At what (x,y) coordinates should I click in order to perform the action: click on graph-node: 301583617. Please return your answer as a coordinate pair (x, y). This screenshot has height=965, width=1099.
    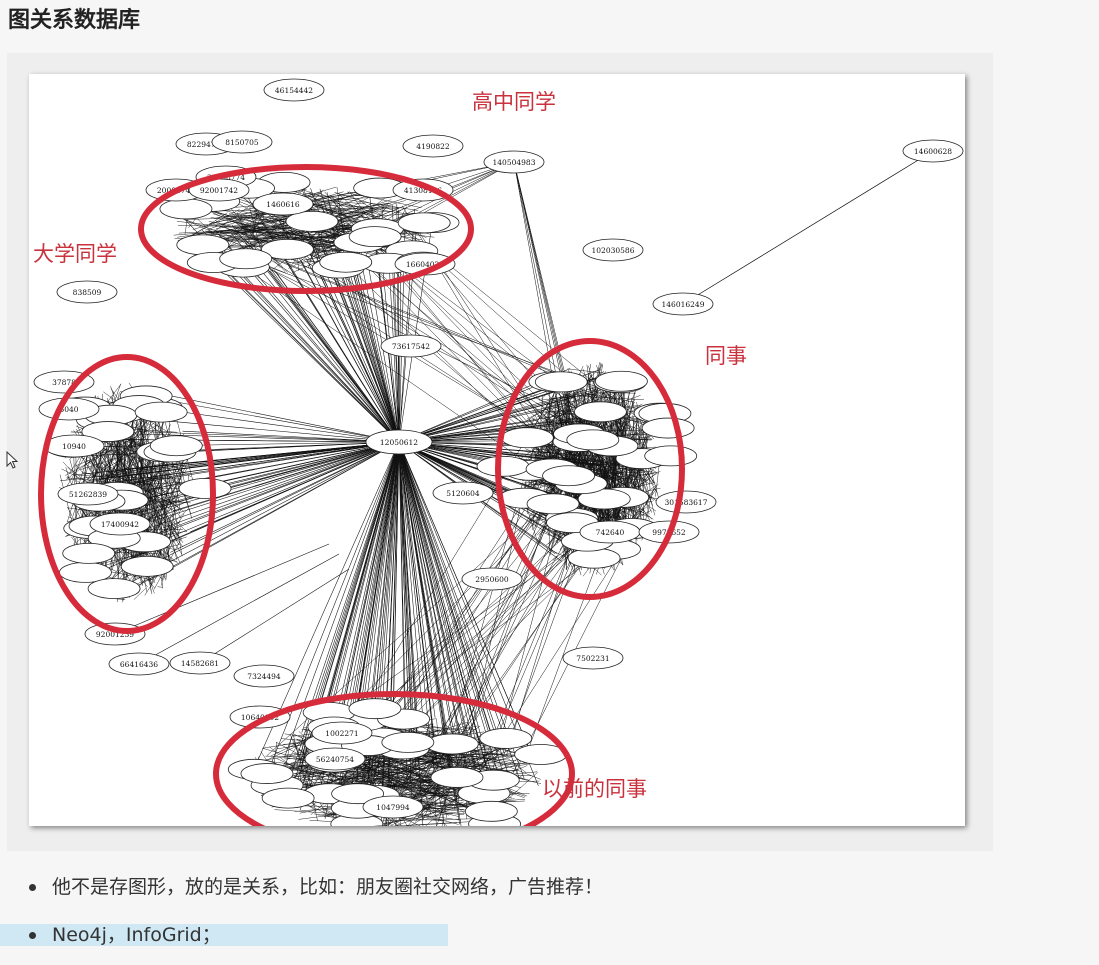
    Looking at the image, I should click on (686, 502).